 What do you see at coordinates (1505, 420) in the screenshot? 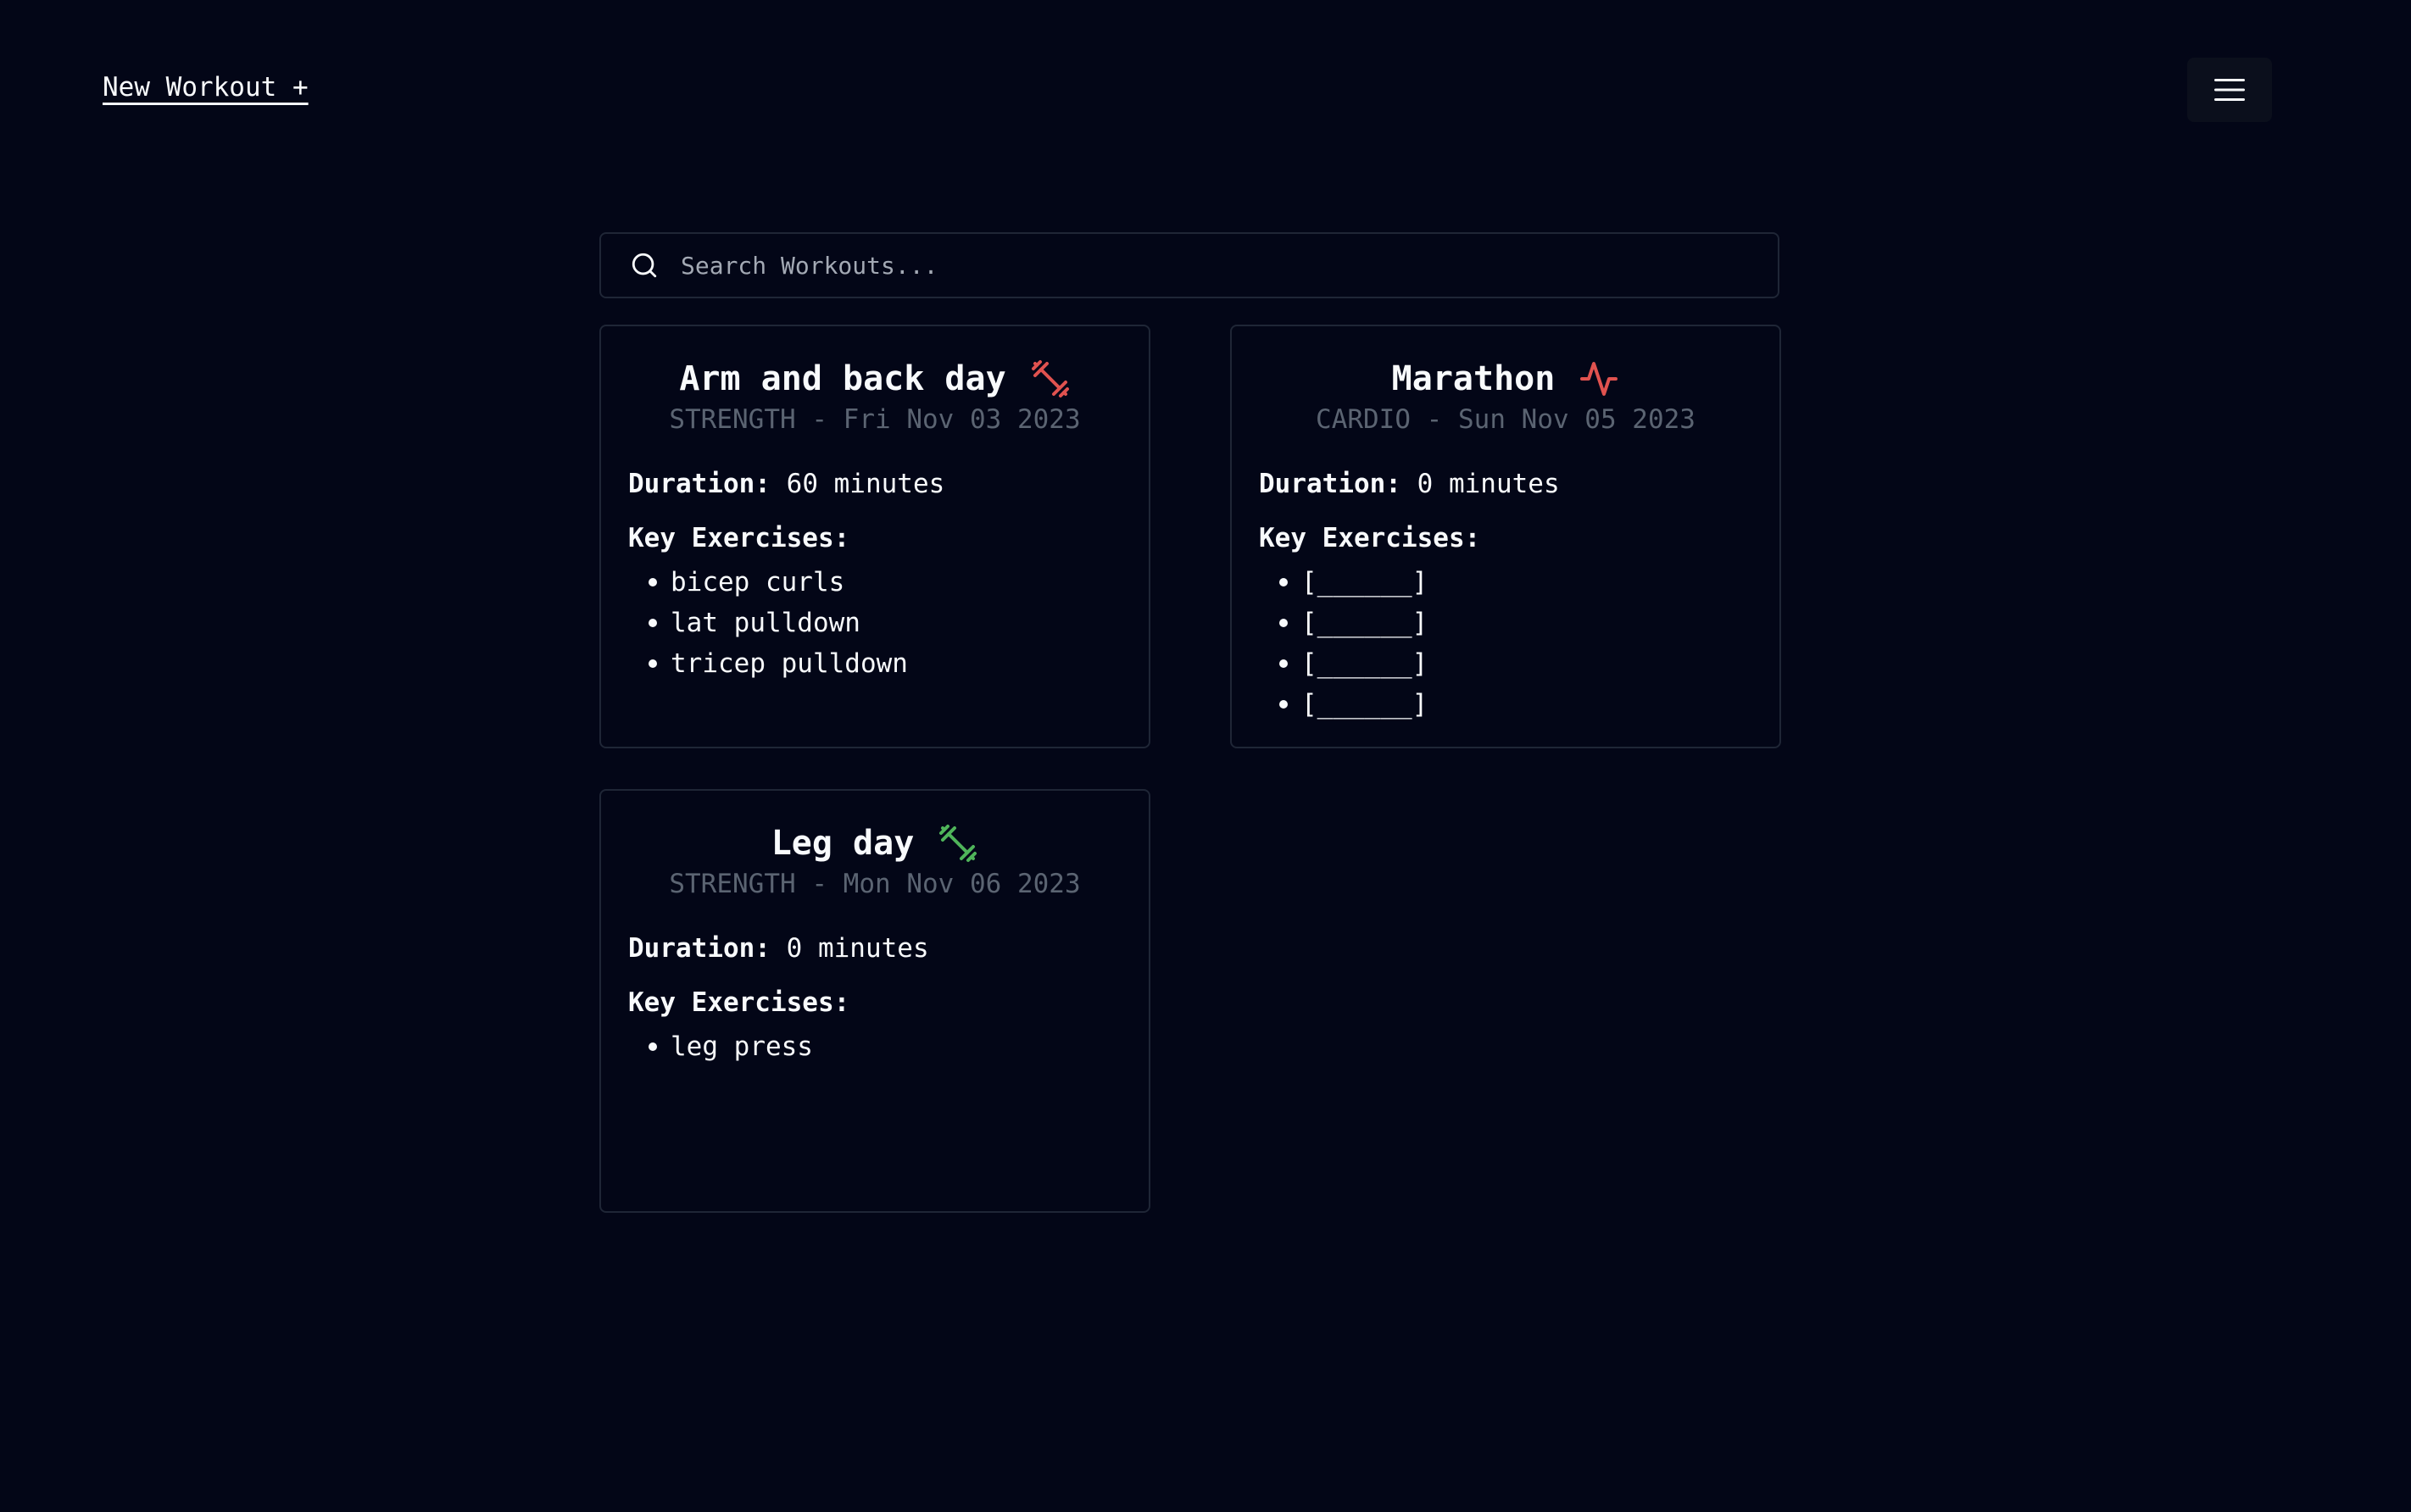
I see `workout-subtitle: CARDIO - Sun Nov 05 2023` at bounding box center [1505, 420].